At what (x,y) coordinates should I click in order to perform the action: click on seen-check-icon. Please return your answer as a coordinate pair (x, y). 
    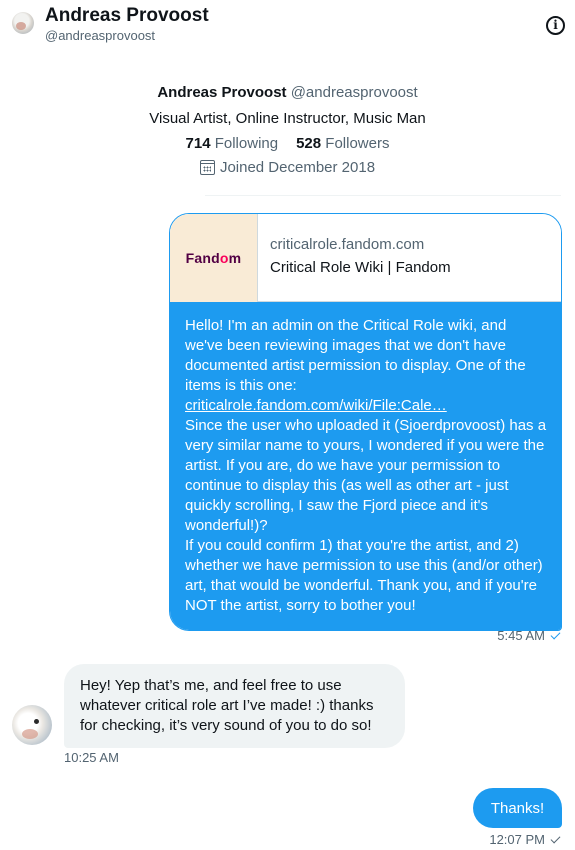
    Looking at the image, I should click on (555, 838).